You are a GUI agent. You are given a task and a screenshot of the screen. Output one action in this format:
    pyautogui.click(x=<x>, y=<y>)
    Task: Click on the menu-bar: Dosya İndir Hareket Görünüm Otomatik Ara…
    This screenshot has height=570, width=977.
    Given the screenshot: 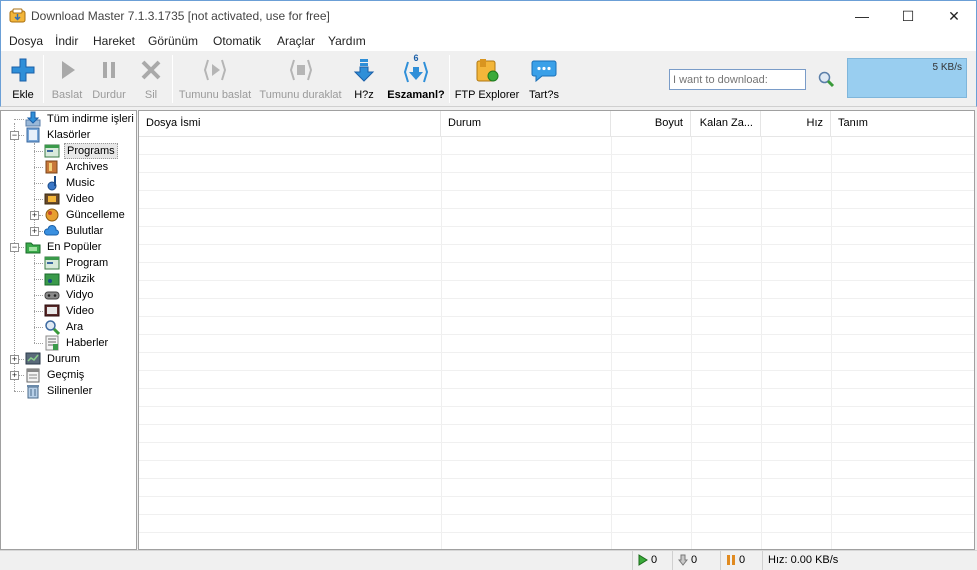 What is the action you would take?
    pyautogui.click(x=488, y=41)
    